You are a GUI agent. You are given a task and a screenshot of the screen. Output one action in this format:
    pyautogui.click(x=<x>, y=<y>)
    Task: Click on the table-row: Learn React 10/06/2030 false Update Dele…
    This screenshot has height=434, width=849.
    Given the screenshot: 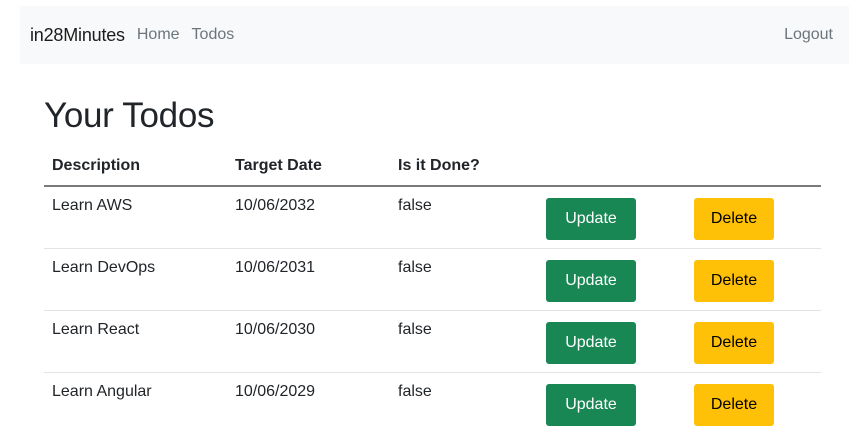 What is the action you would take?
    pyautogui.click(x=432, y=341)
    